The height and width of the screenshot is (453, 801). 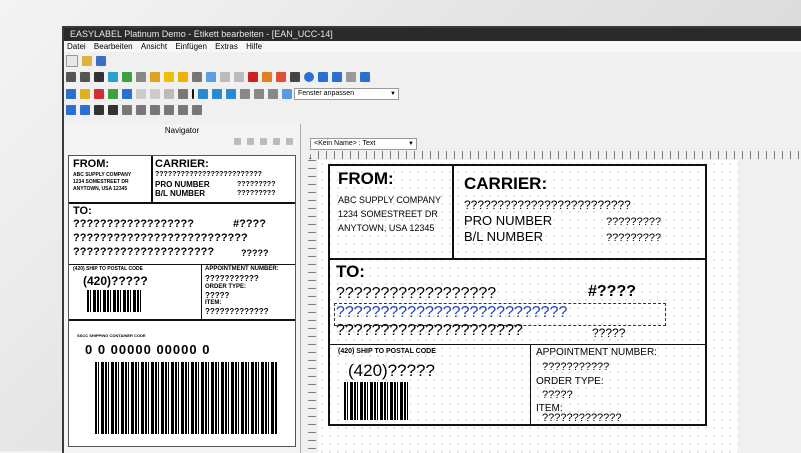 What do you see at coordinates (309, 77) in the screenshot?
I see `info-icon` at bounding box center [309, 77].